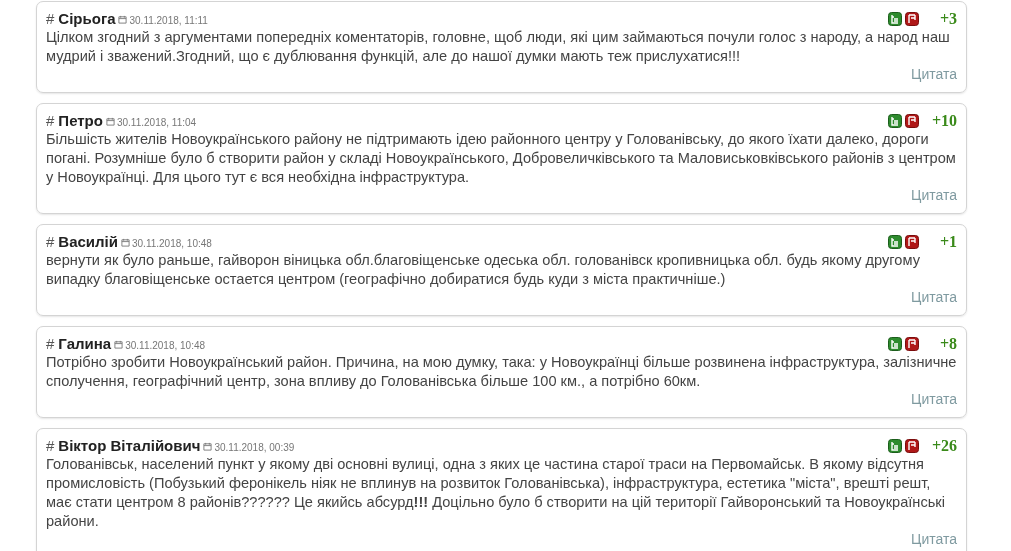 The height and width of the screenshot is (551, 1011). What do you see at coordinates (88, 241) in the screenshot?
I see `author-name: Василій` at bounding box center [88, 241].